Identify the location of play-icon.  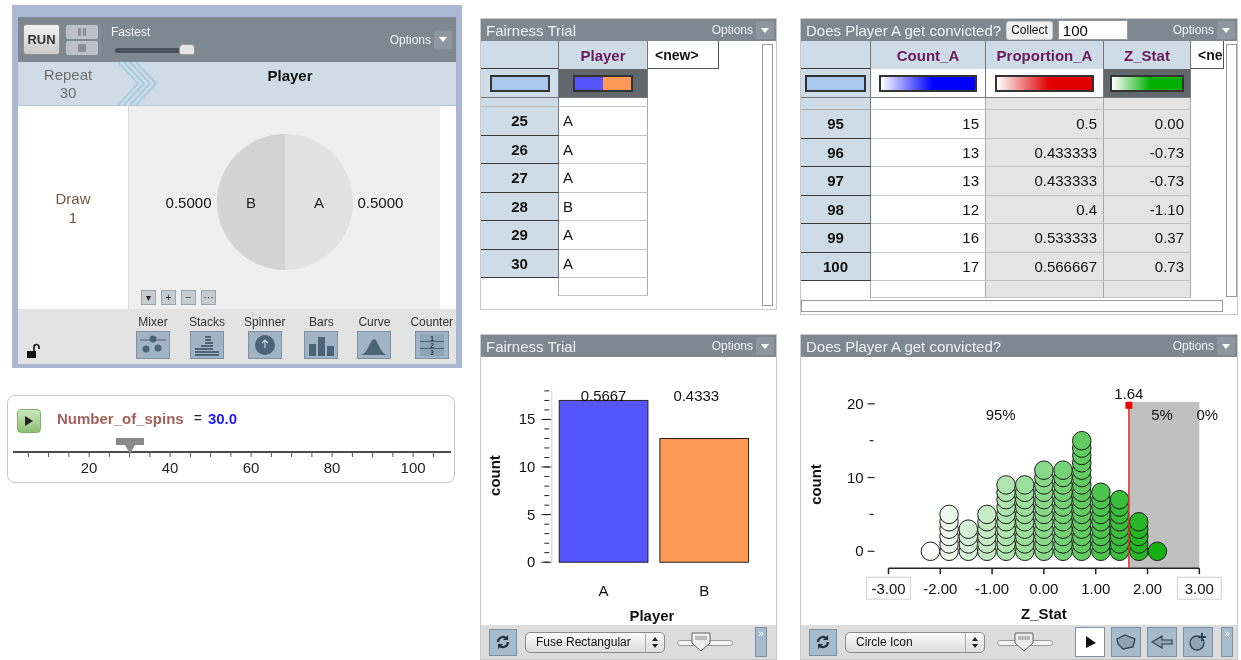
(29, 421).